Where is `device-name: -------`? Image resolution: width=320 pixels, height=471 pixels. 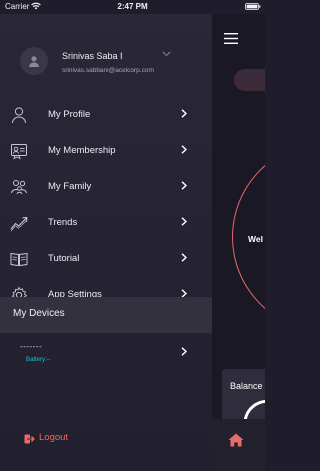 device-name: ------- is located at coordinates (31, 346).